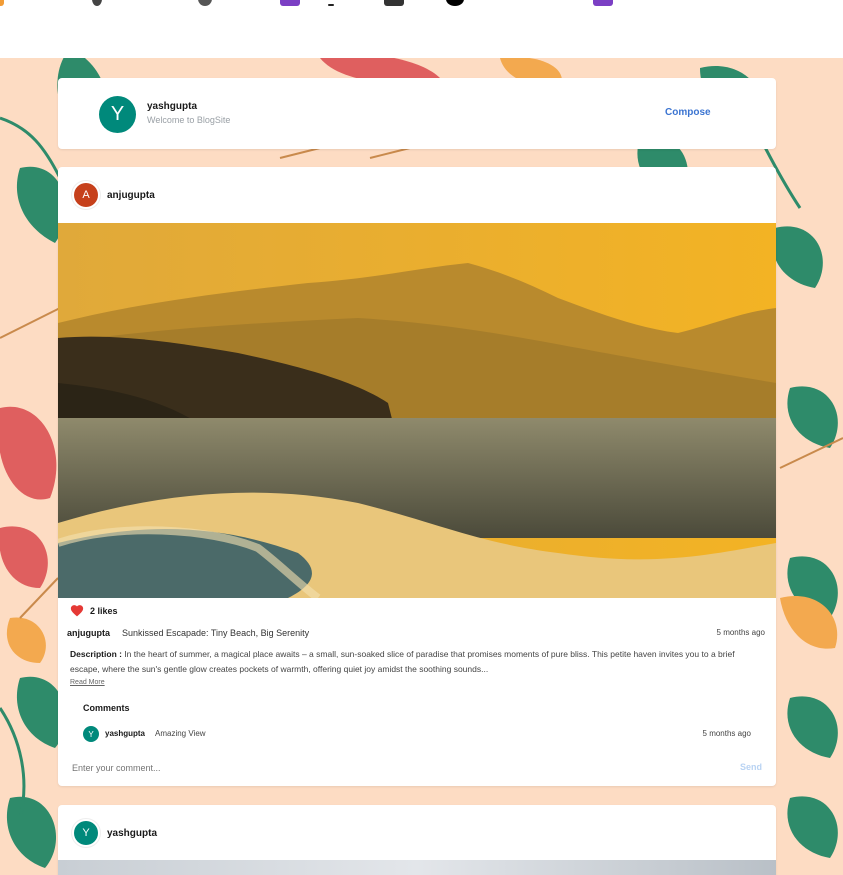  What do you see at coordinates (86, 833) in the screenshot?
I see `author-avatar: Y` at bounding box center [86, 833].